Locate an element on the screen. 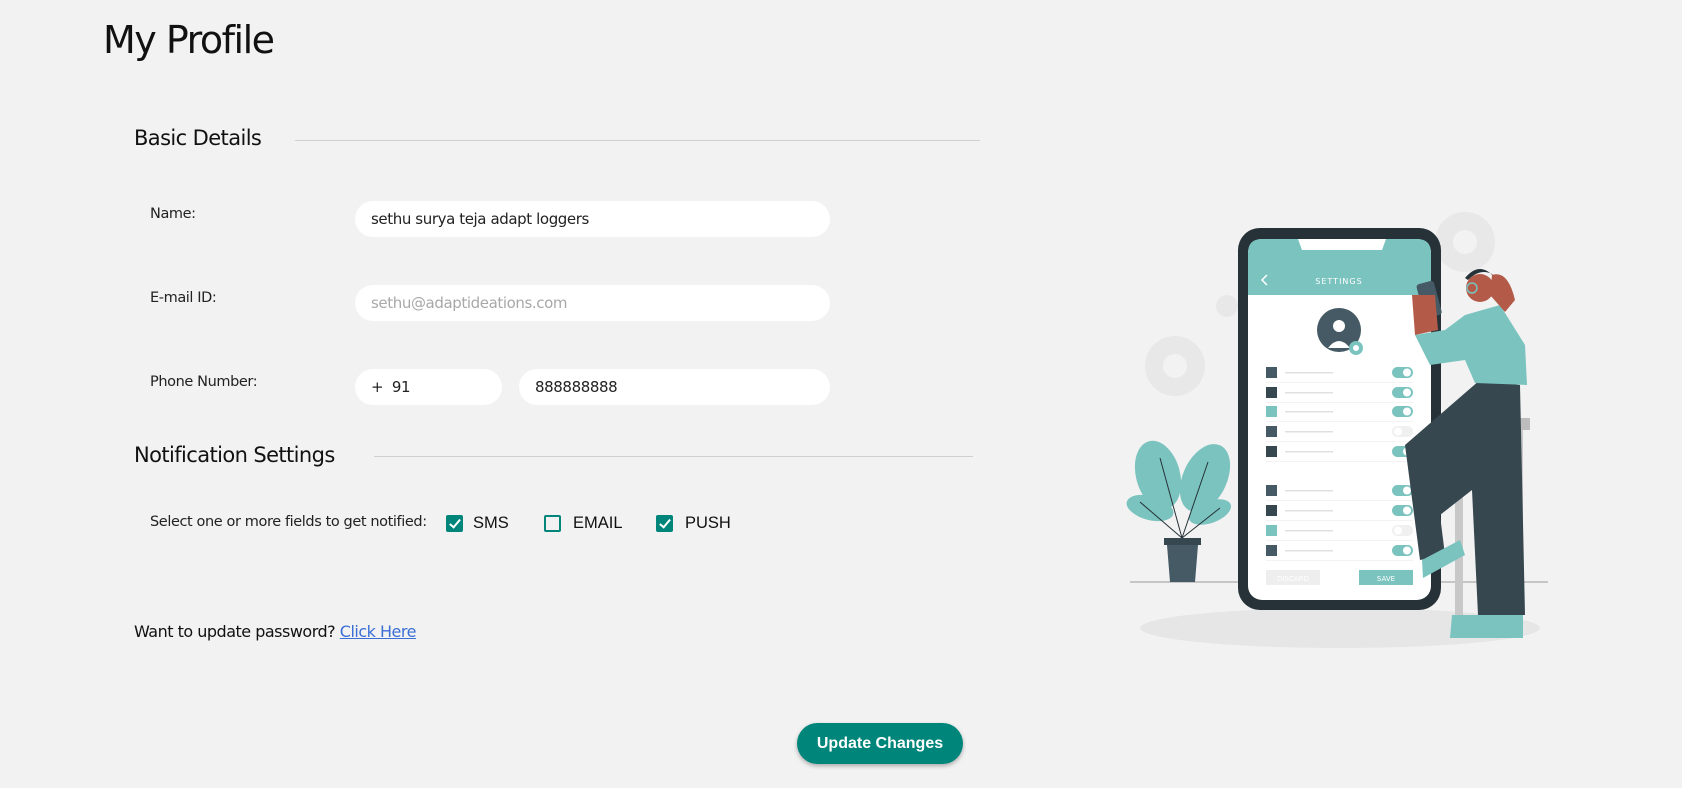 The width and height of the screenshot is (1682, 788). phone-label: Phone Number: is located at coordinates (204, 382).